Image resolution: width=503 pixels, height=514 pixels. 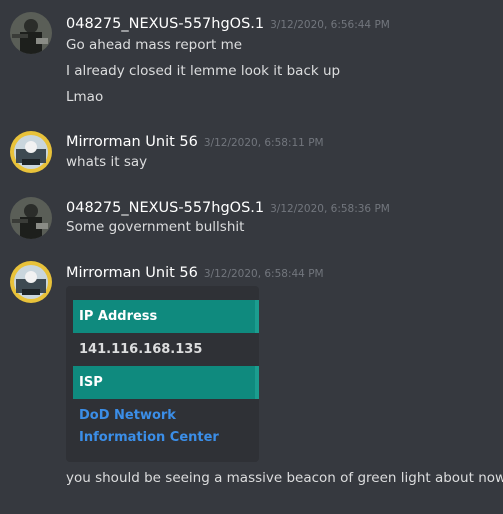 I want to click on isp-link-line-2: Information Center, so click(x=149, y=438).